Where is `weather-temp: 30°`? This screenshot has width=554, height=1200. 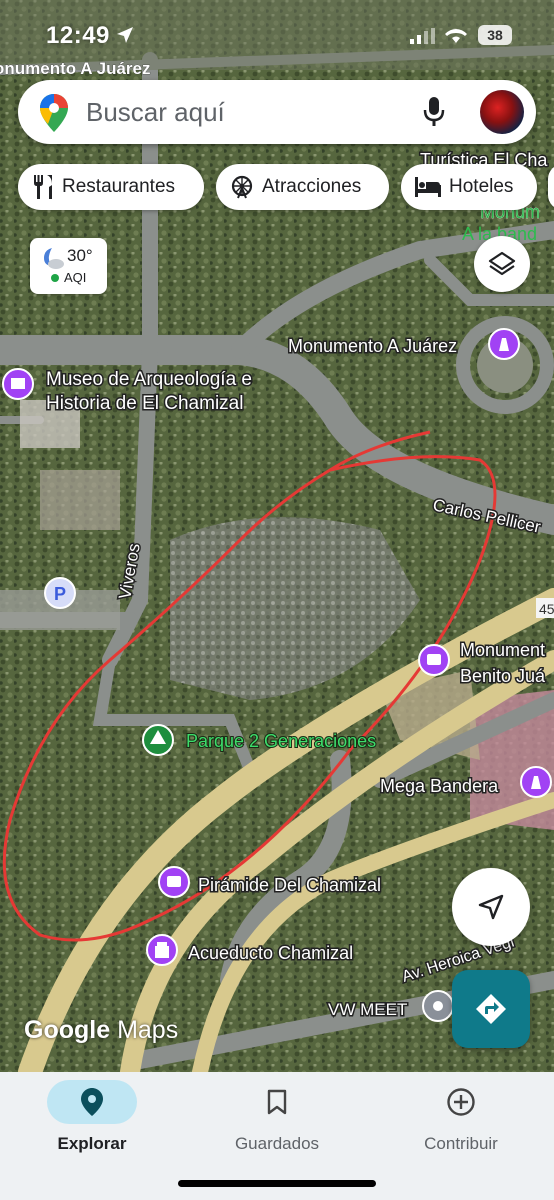
weather-temp: 30° is located at coordinates (80, 255).